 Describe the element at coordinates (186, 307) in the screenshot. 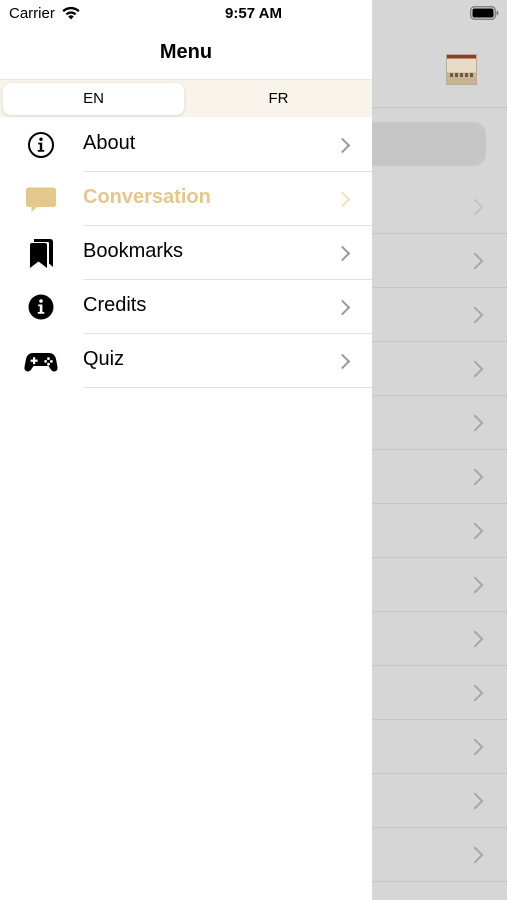

I see `menu-item-credits: Credits` at that location.